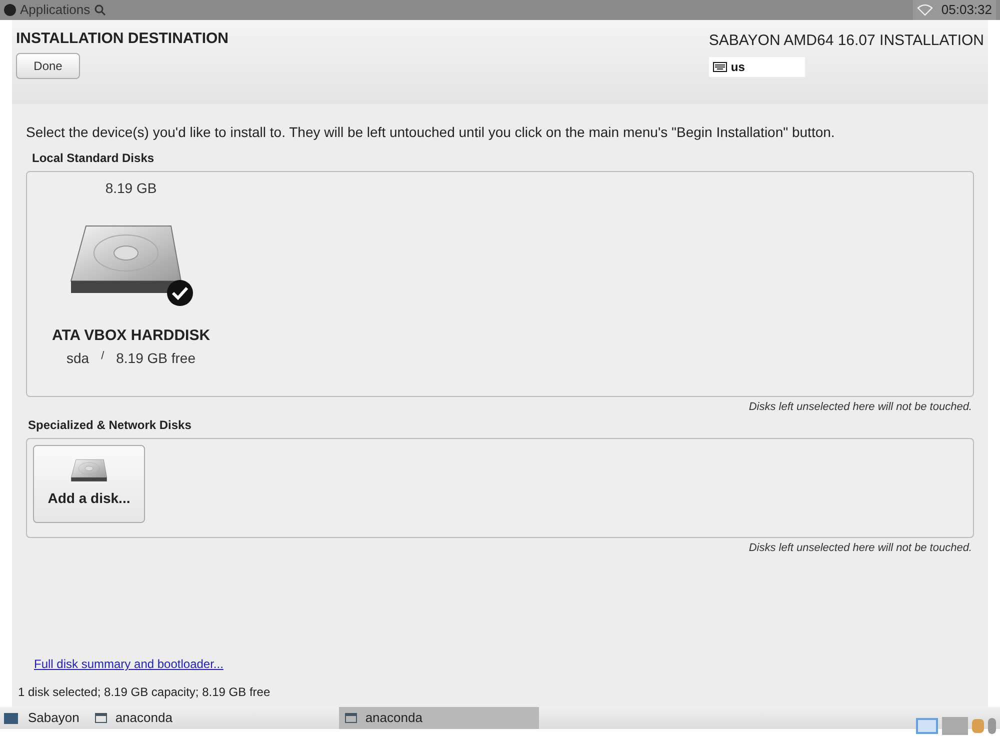 The width and height of the screenshot is (1000, 745). Describe the element at coordinates (925, 10) in the screenshot. I see `wifi-icon` at that location.